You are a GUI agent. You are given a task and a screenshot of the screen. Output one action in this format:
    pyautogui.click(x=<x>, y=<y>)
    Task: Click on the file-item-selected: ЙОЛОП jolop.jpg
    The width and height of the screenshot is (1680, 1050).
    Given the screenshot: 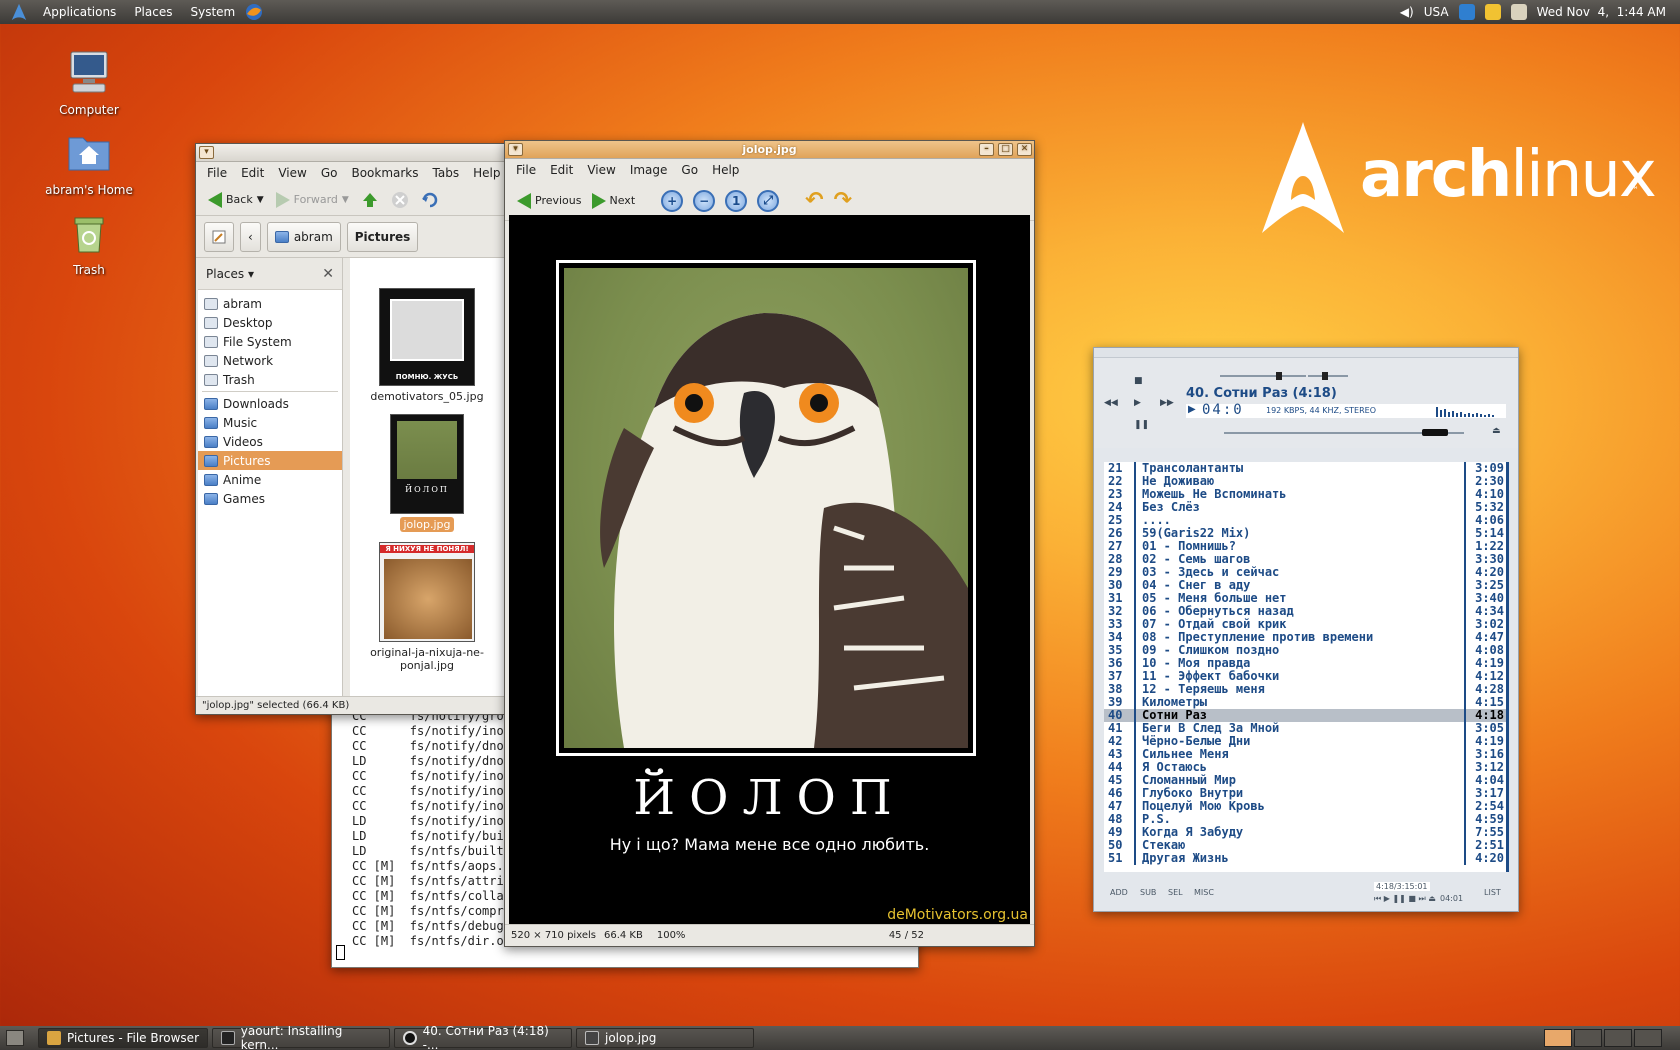 What is the action you would take?
    pyautogui.click(x=427, y=473)
    